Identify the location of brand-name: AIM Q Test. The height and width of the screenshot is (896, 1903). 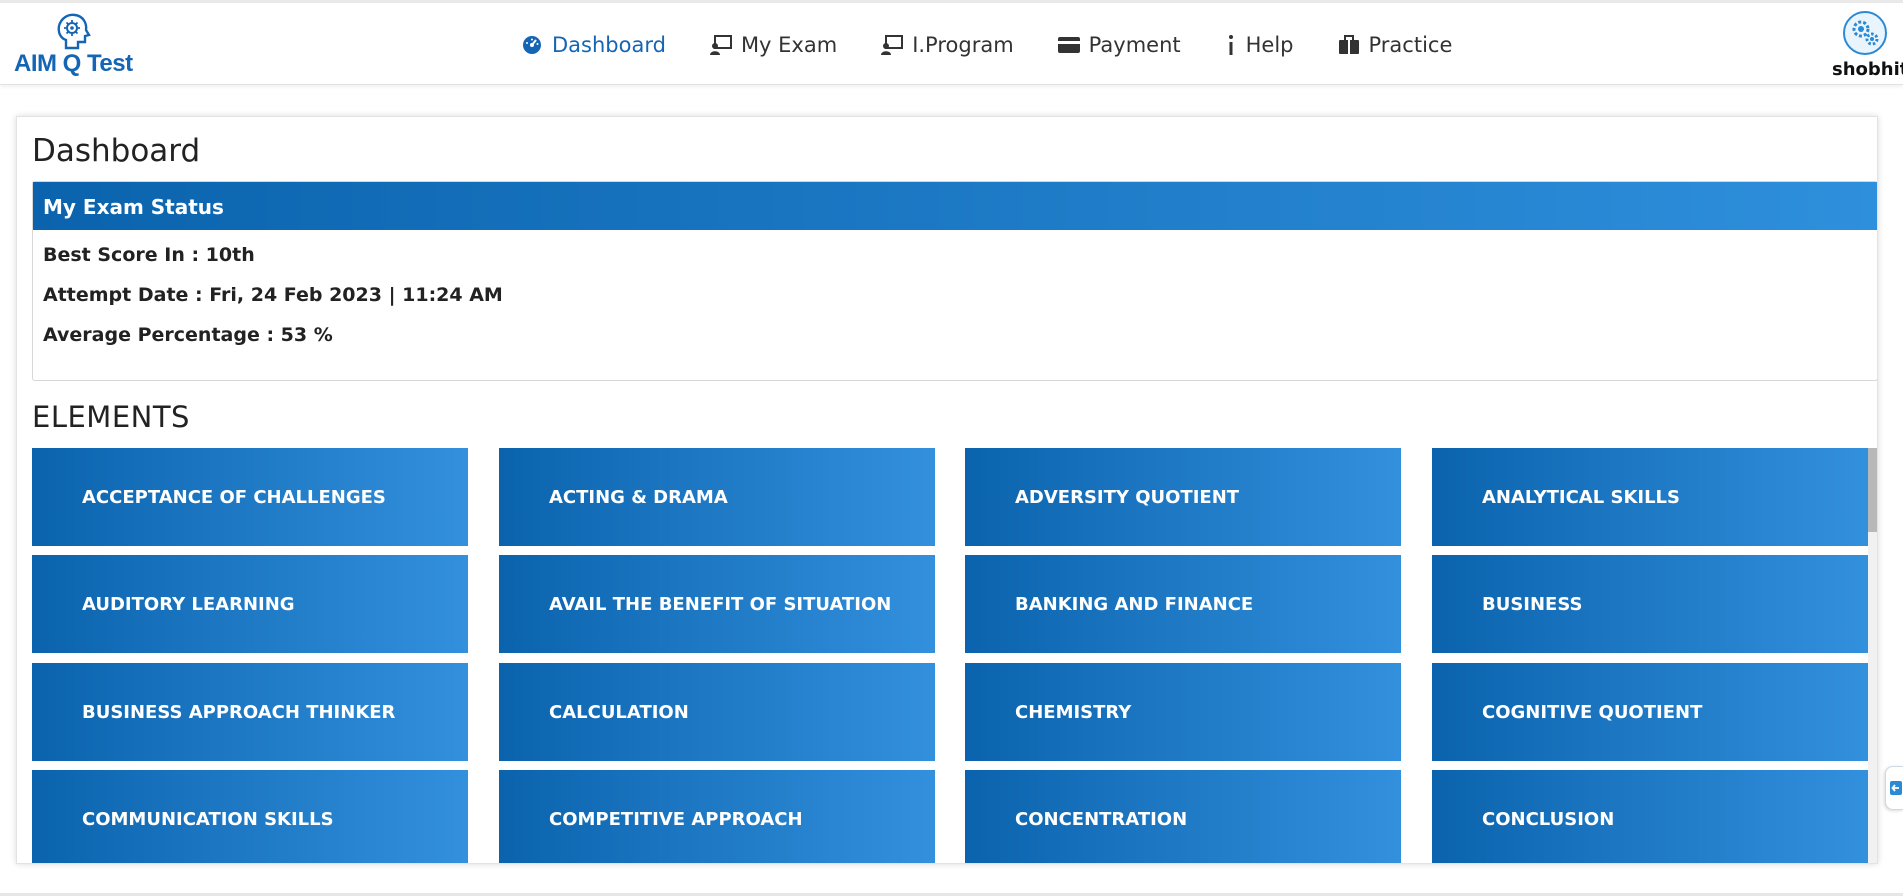
(73, 63).